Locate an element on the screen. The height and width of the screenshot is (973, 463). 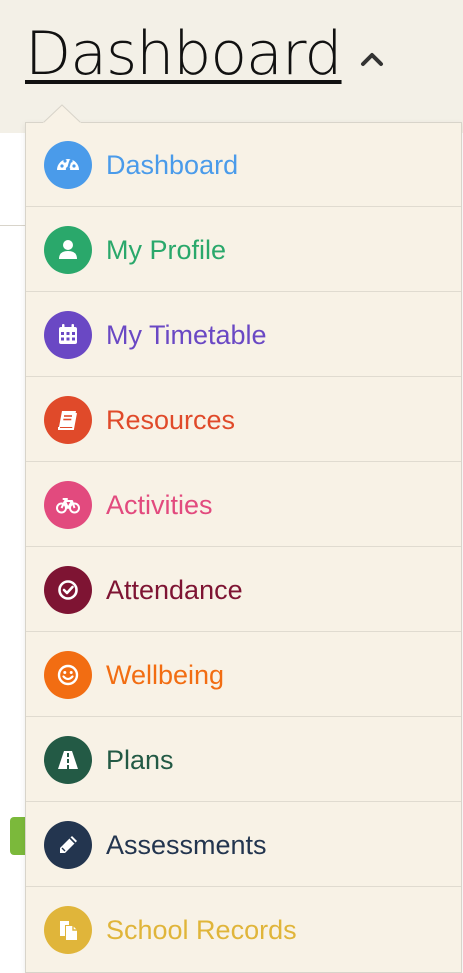
dropdown-pointer is located at coordinates (62, 114).